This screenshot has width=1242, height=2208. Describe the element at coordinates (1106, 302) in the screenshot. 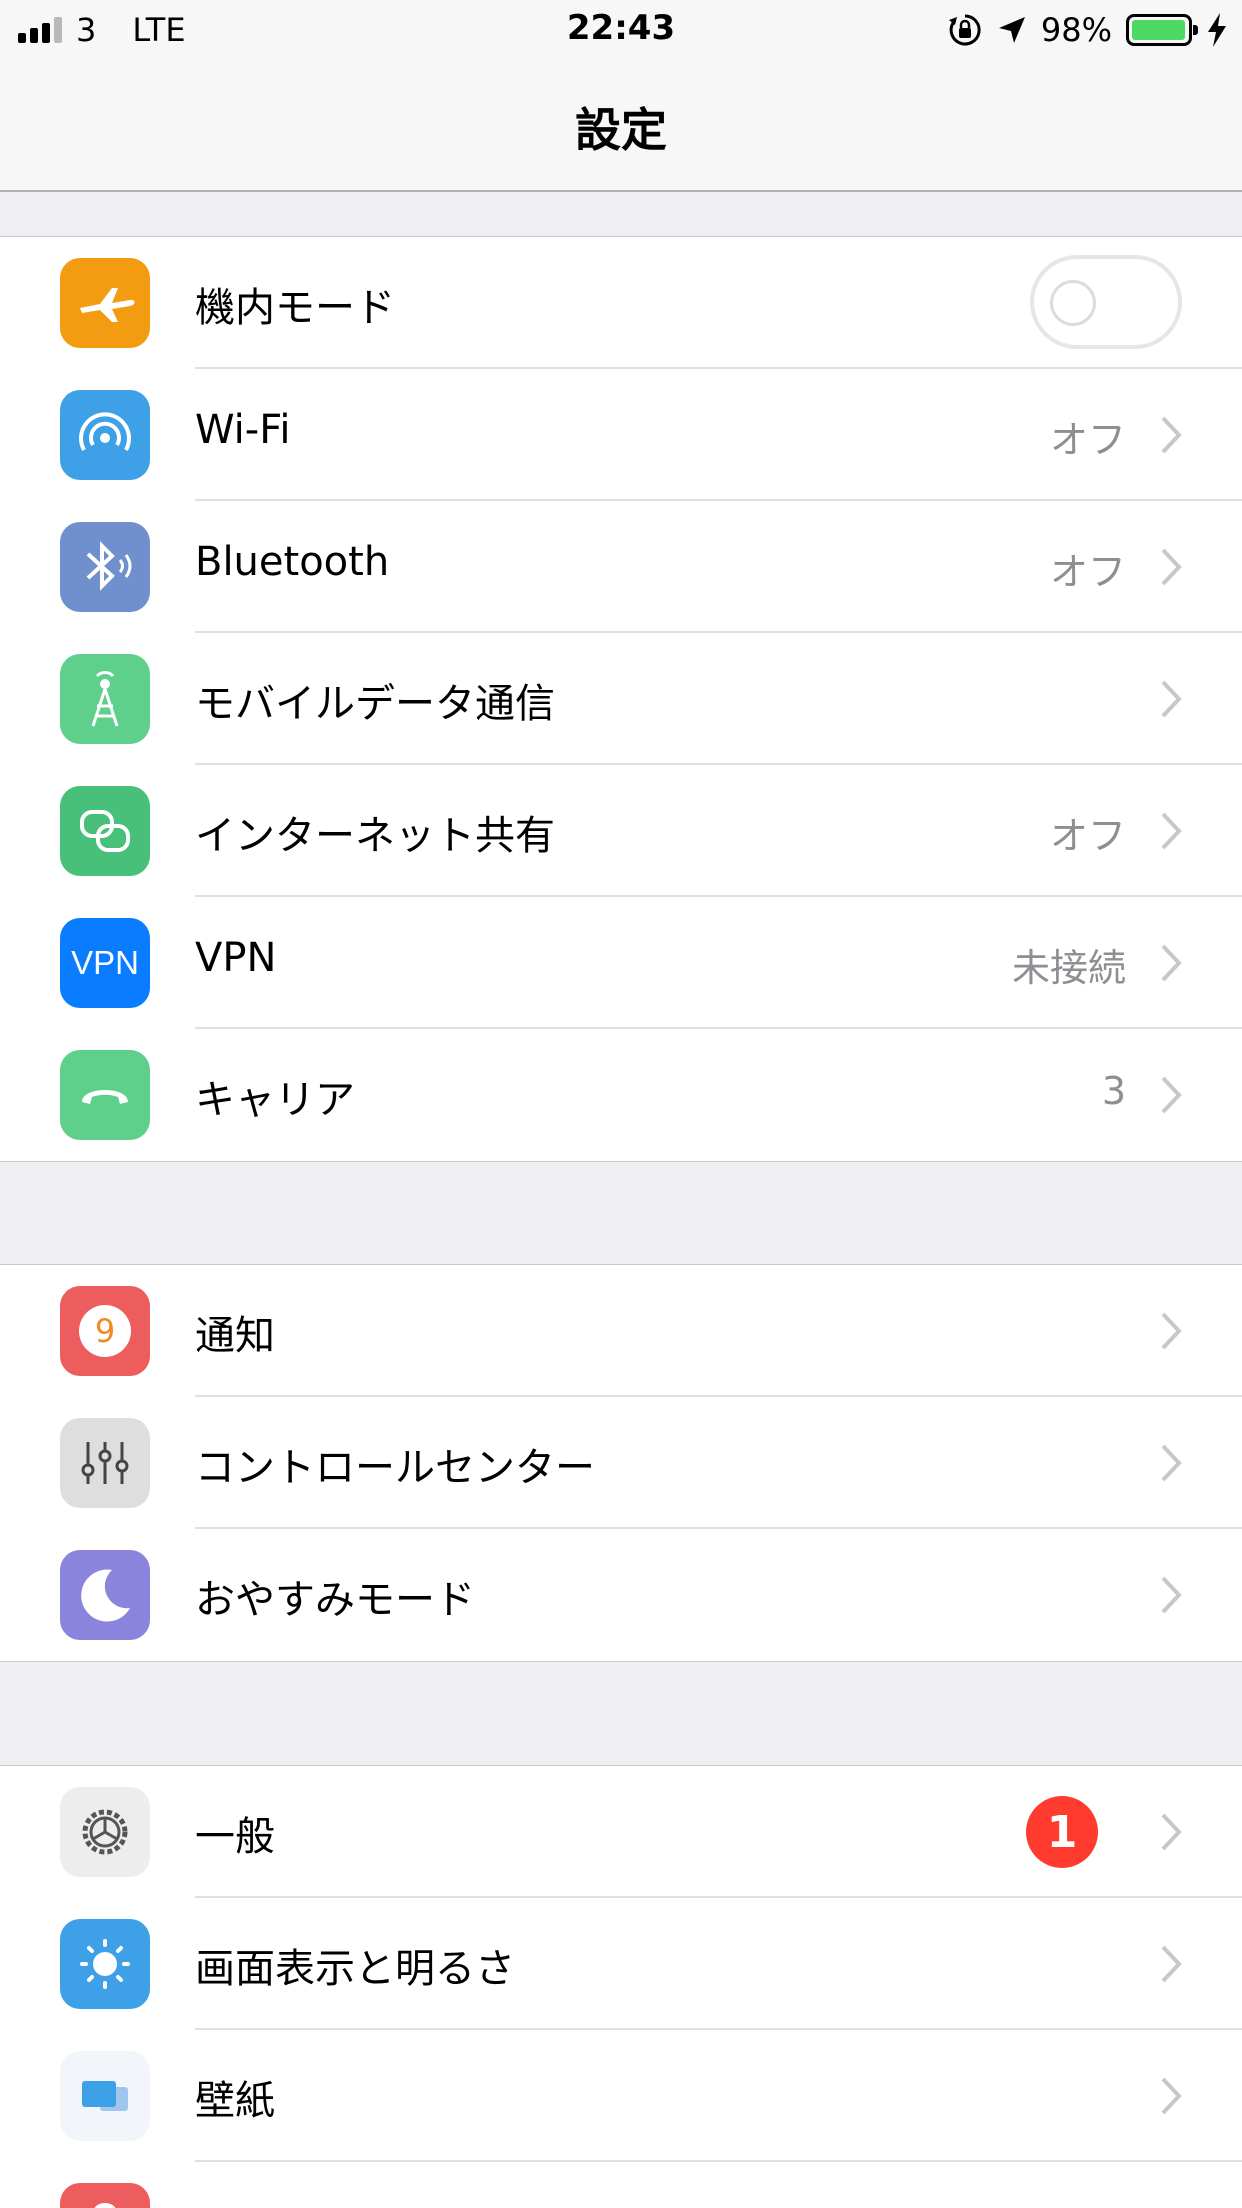

I see `airplane-mode-toggle` at that location.